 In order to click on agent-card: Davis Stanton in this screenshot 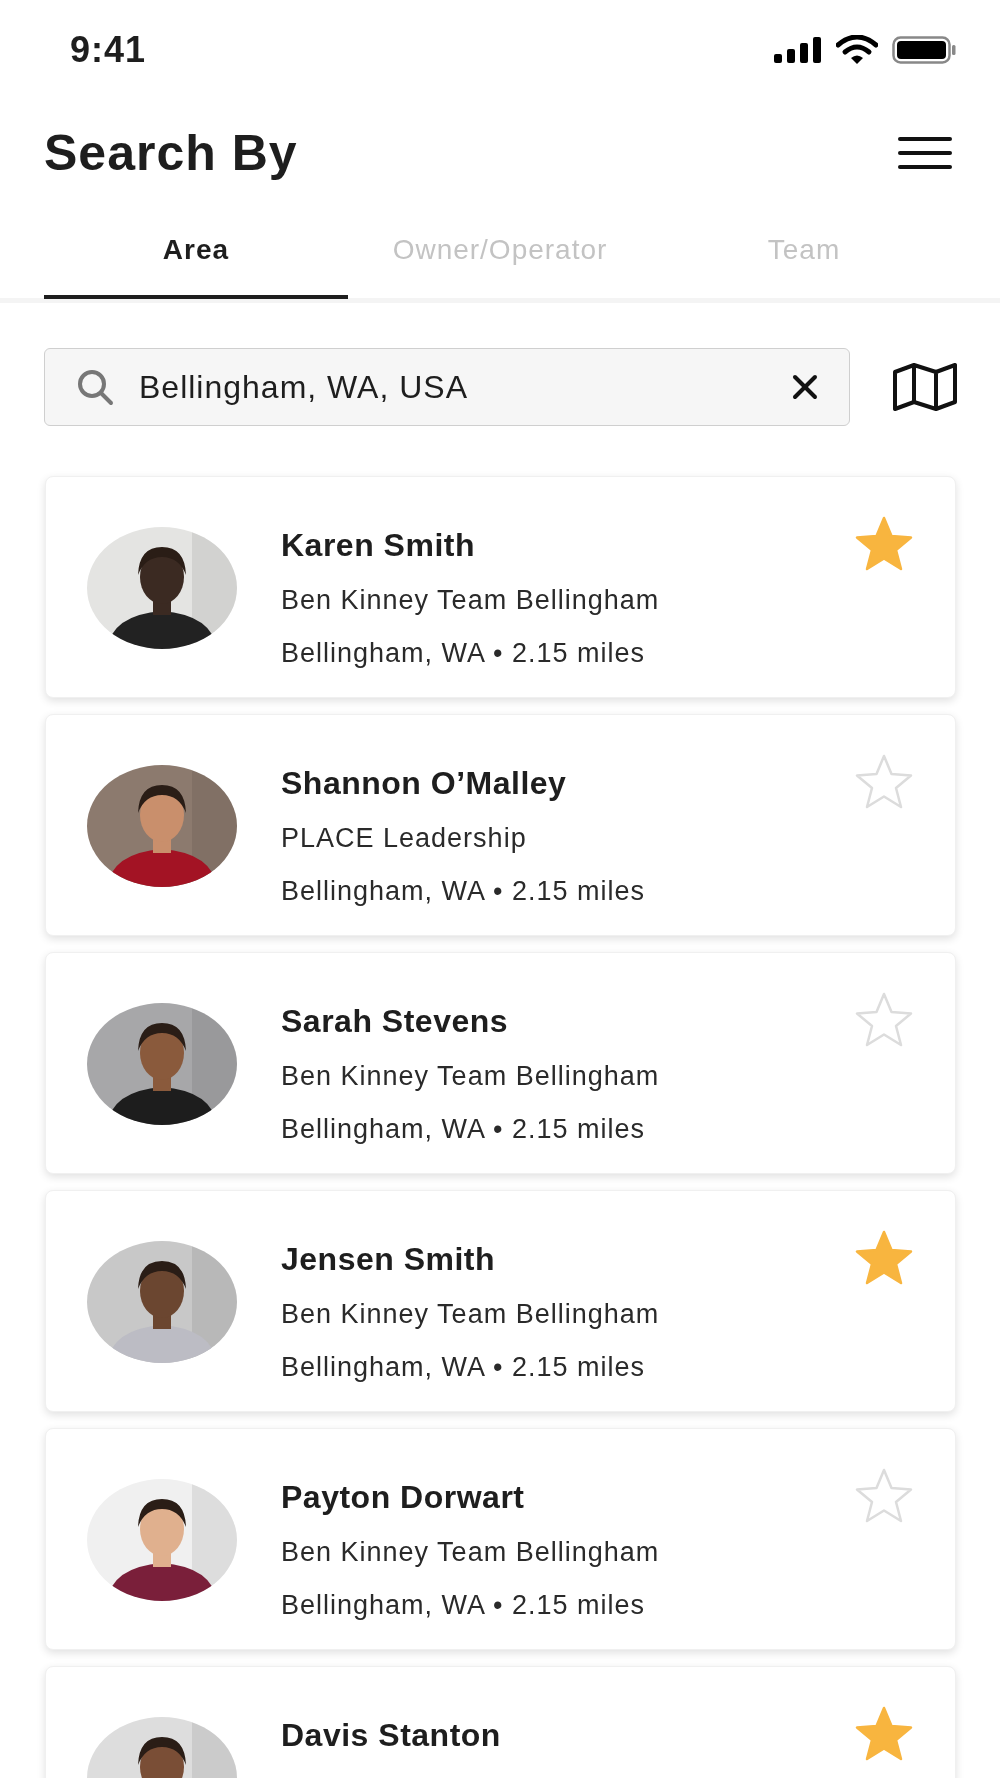, I will do `click(500, 1722)`.